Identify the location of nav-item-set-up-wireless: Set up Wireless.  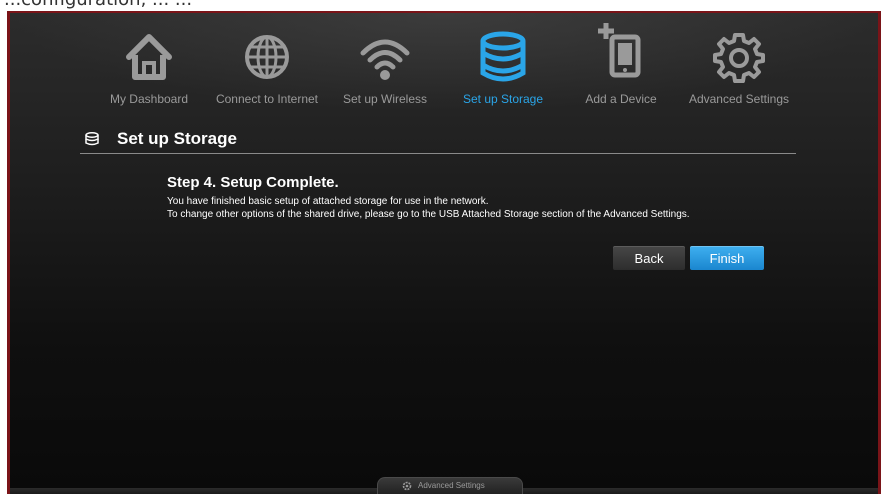
(385, 65).